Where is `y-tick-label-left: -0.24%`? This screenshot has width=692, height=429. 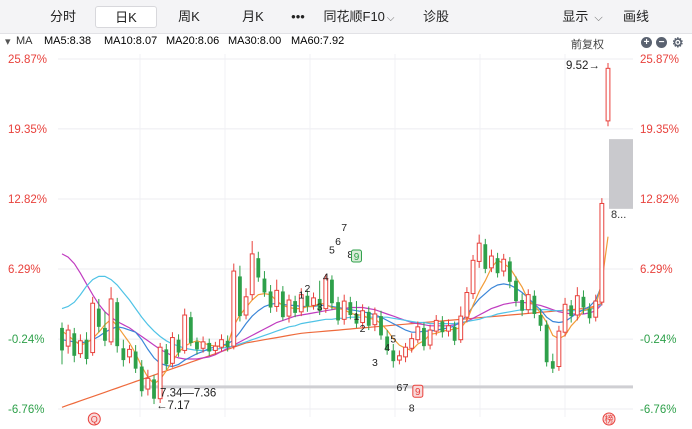 y-tick-label-left: -0.24% is located at coordinates (26, 340).